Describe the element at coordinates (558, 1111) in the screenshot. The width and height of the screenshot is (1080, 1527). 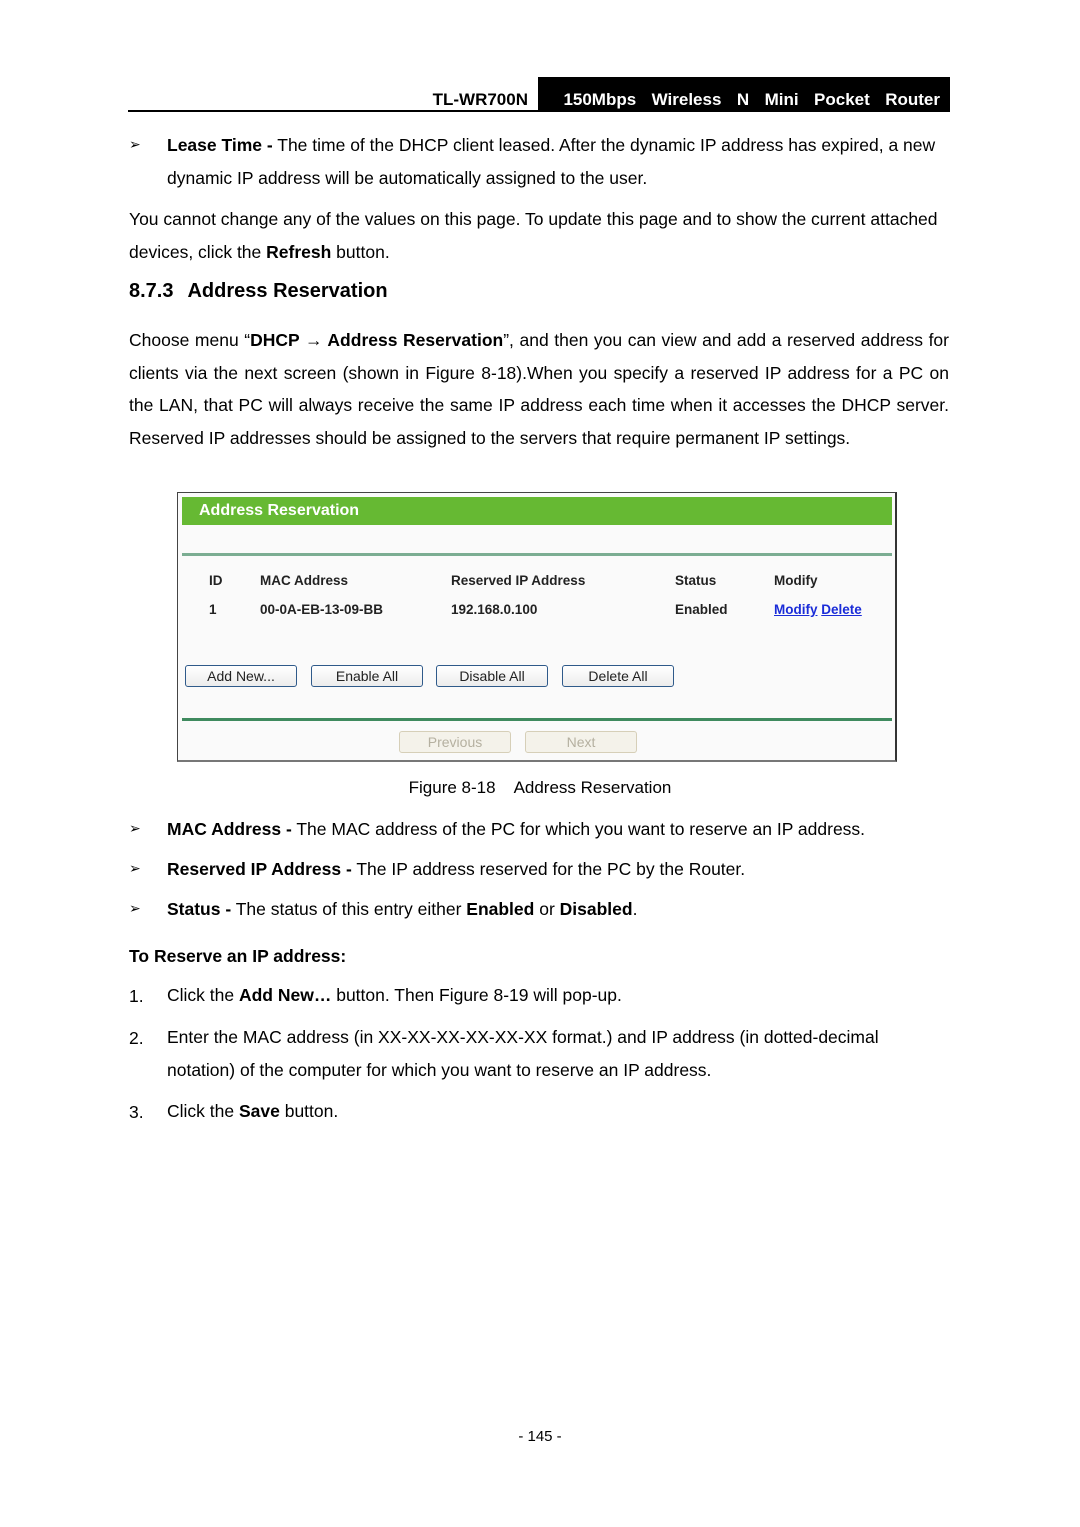
I see `step-3: Click the Save button.` at that location.